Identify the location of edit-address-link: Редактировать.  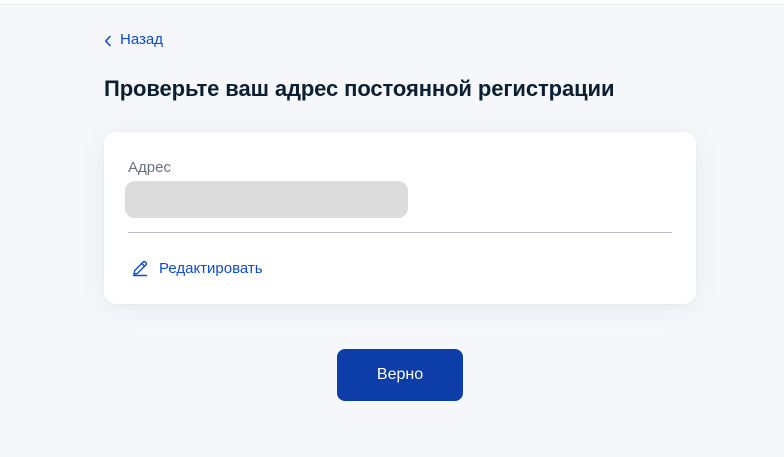
(197, 268).